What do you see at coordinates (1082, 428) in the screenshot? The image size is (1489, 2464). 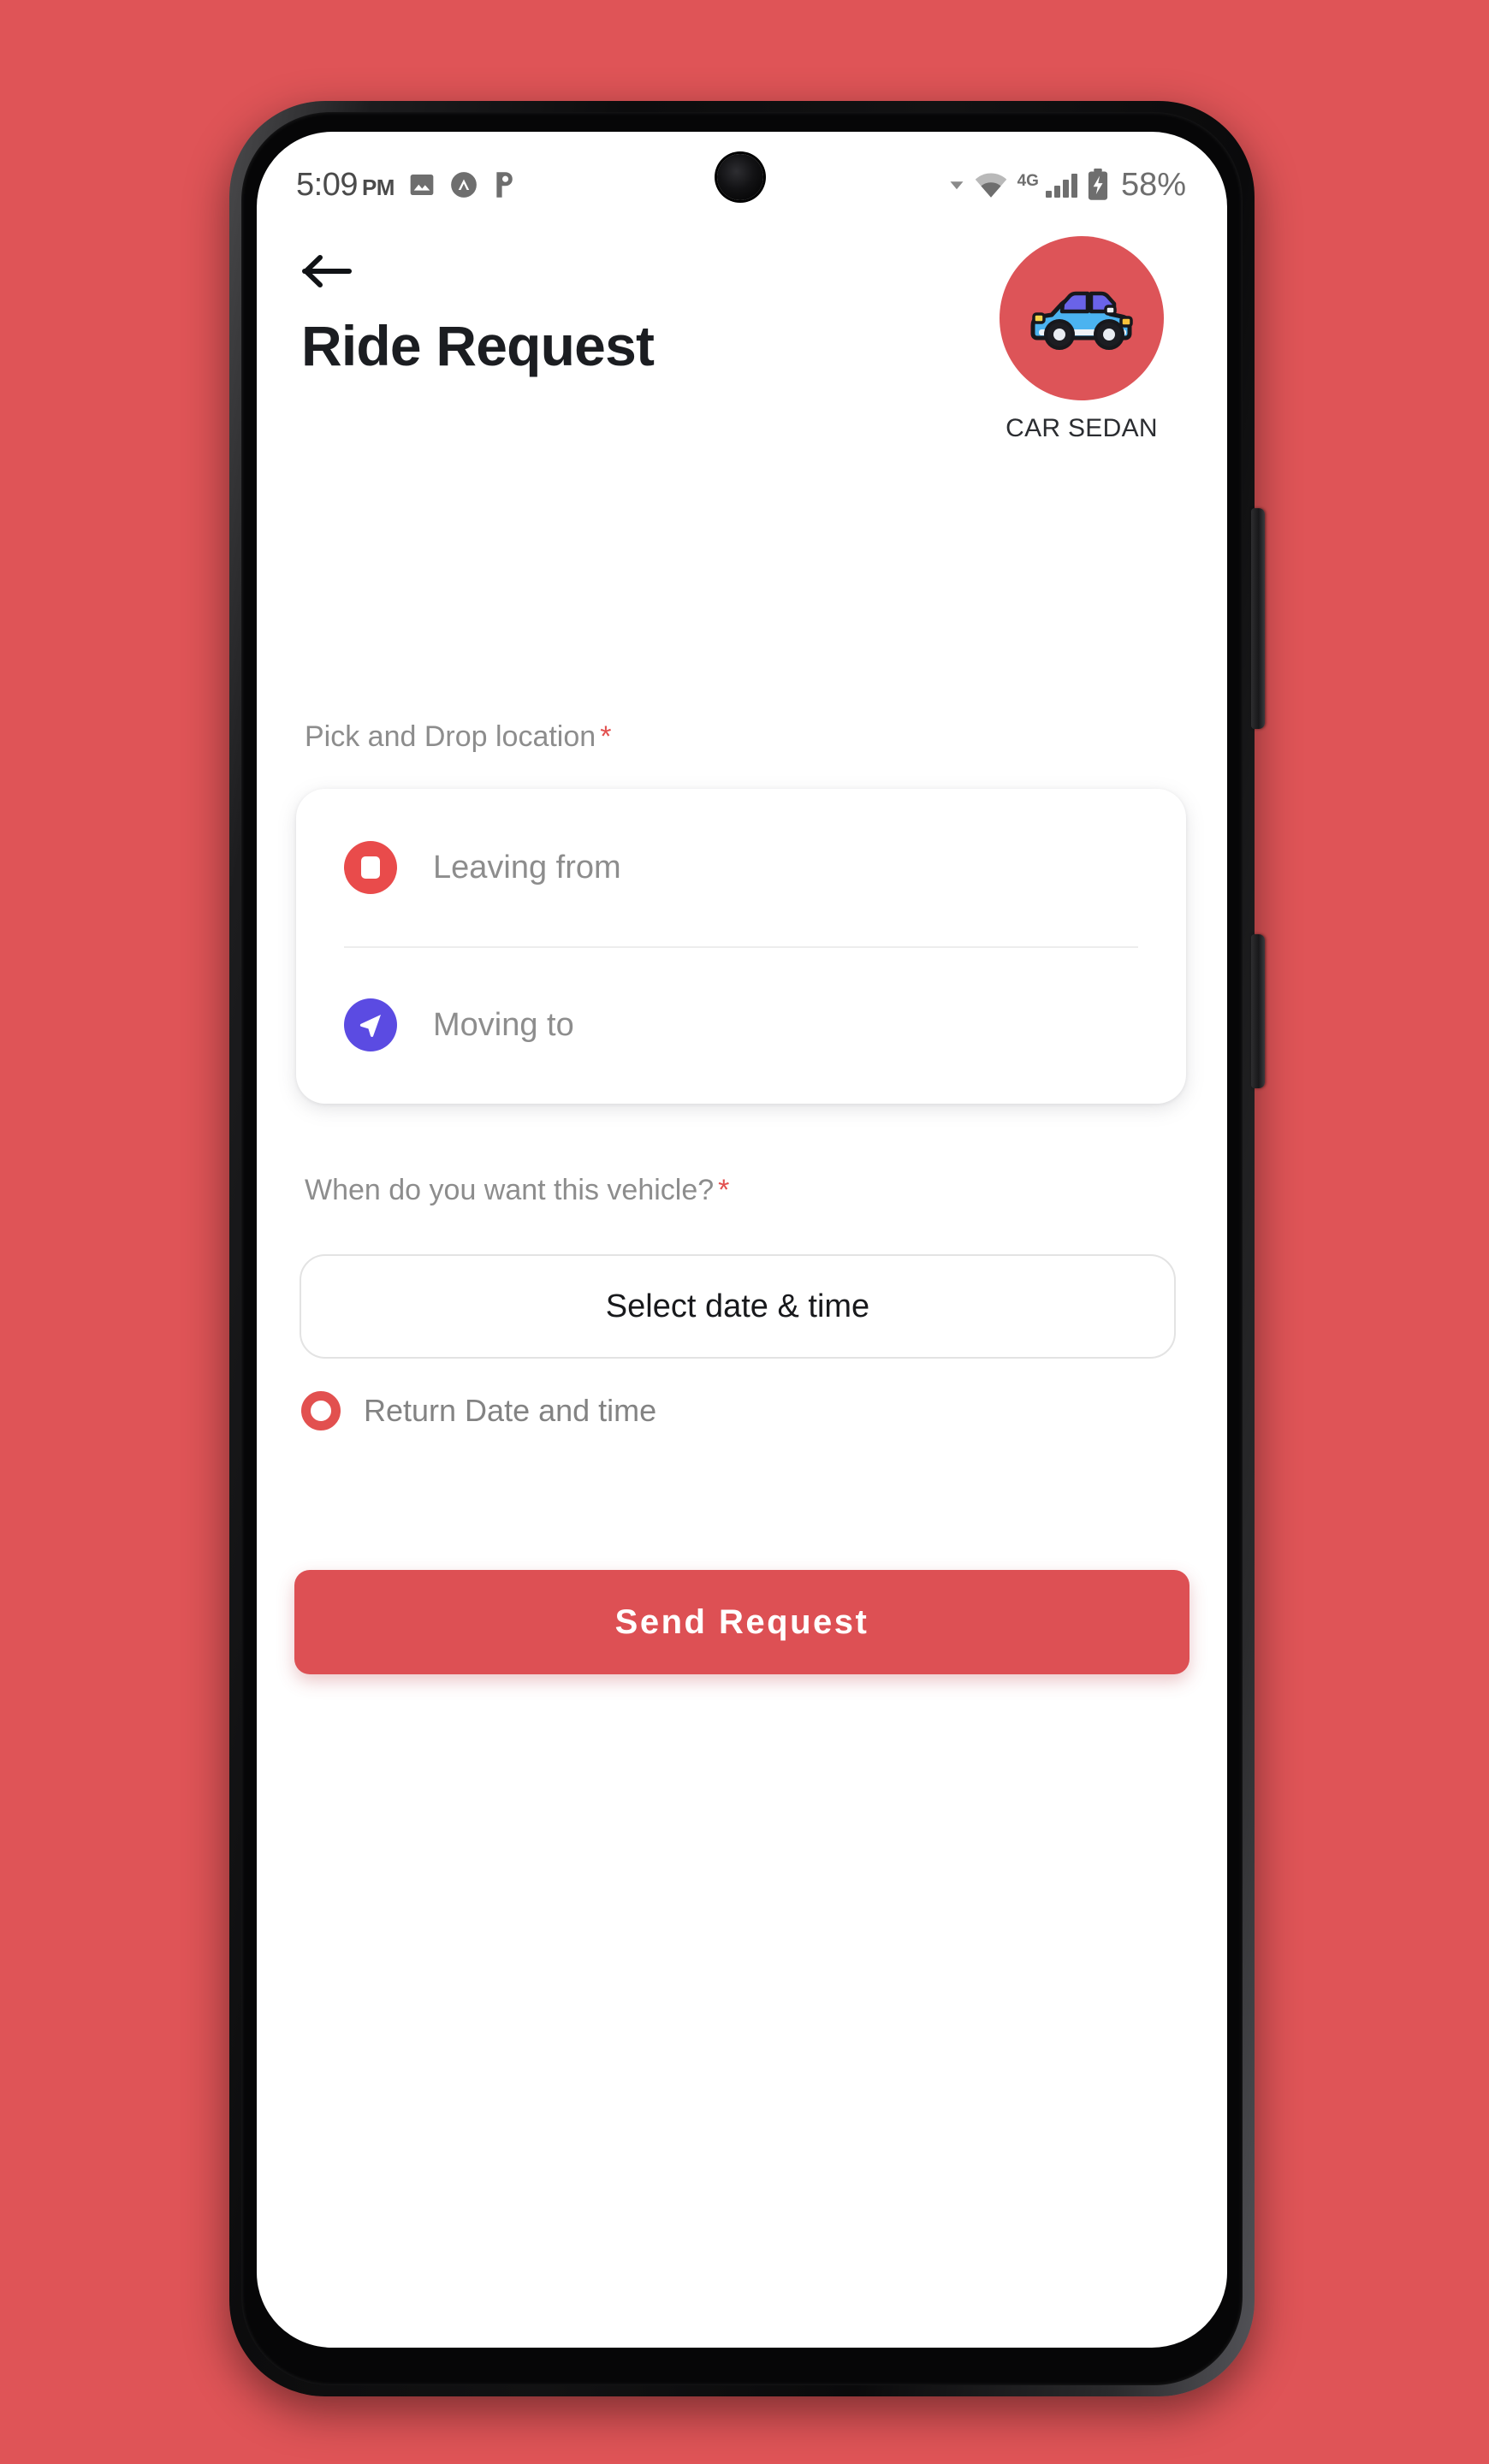 I see `vehicle-type-label: CAR SEDAN` at bounding box center [1082, 428].